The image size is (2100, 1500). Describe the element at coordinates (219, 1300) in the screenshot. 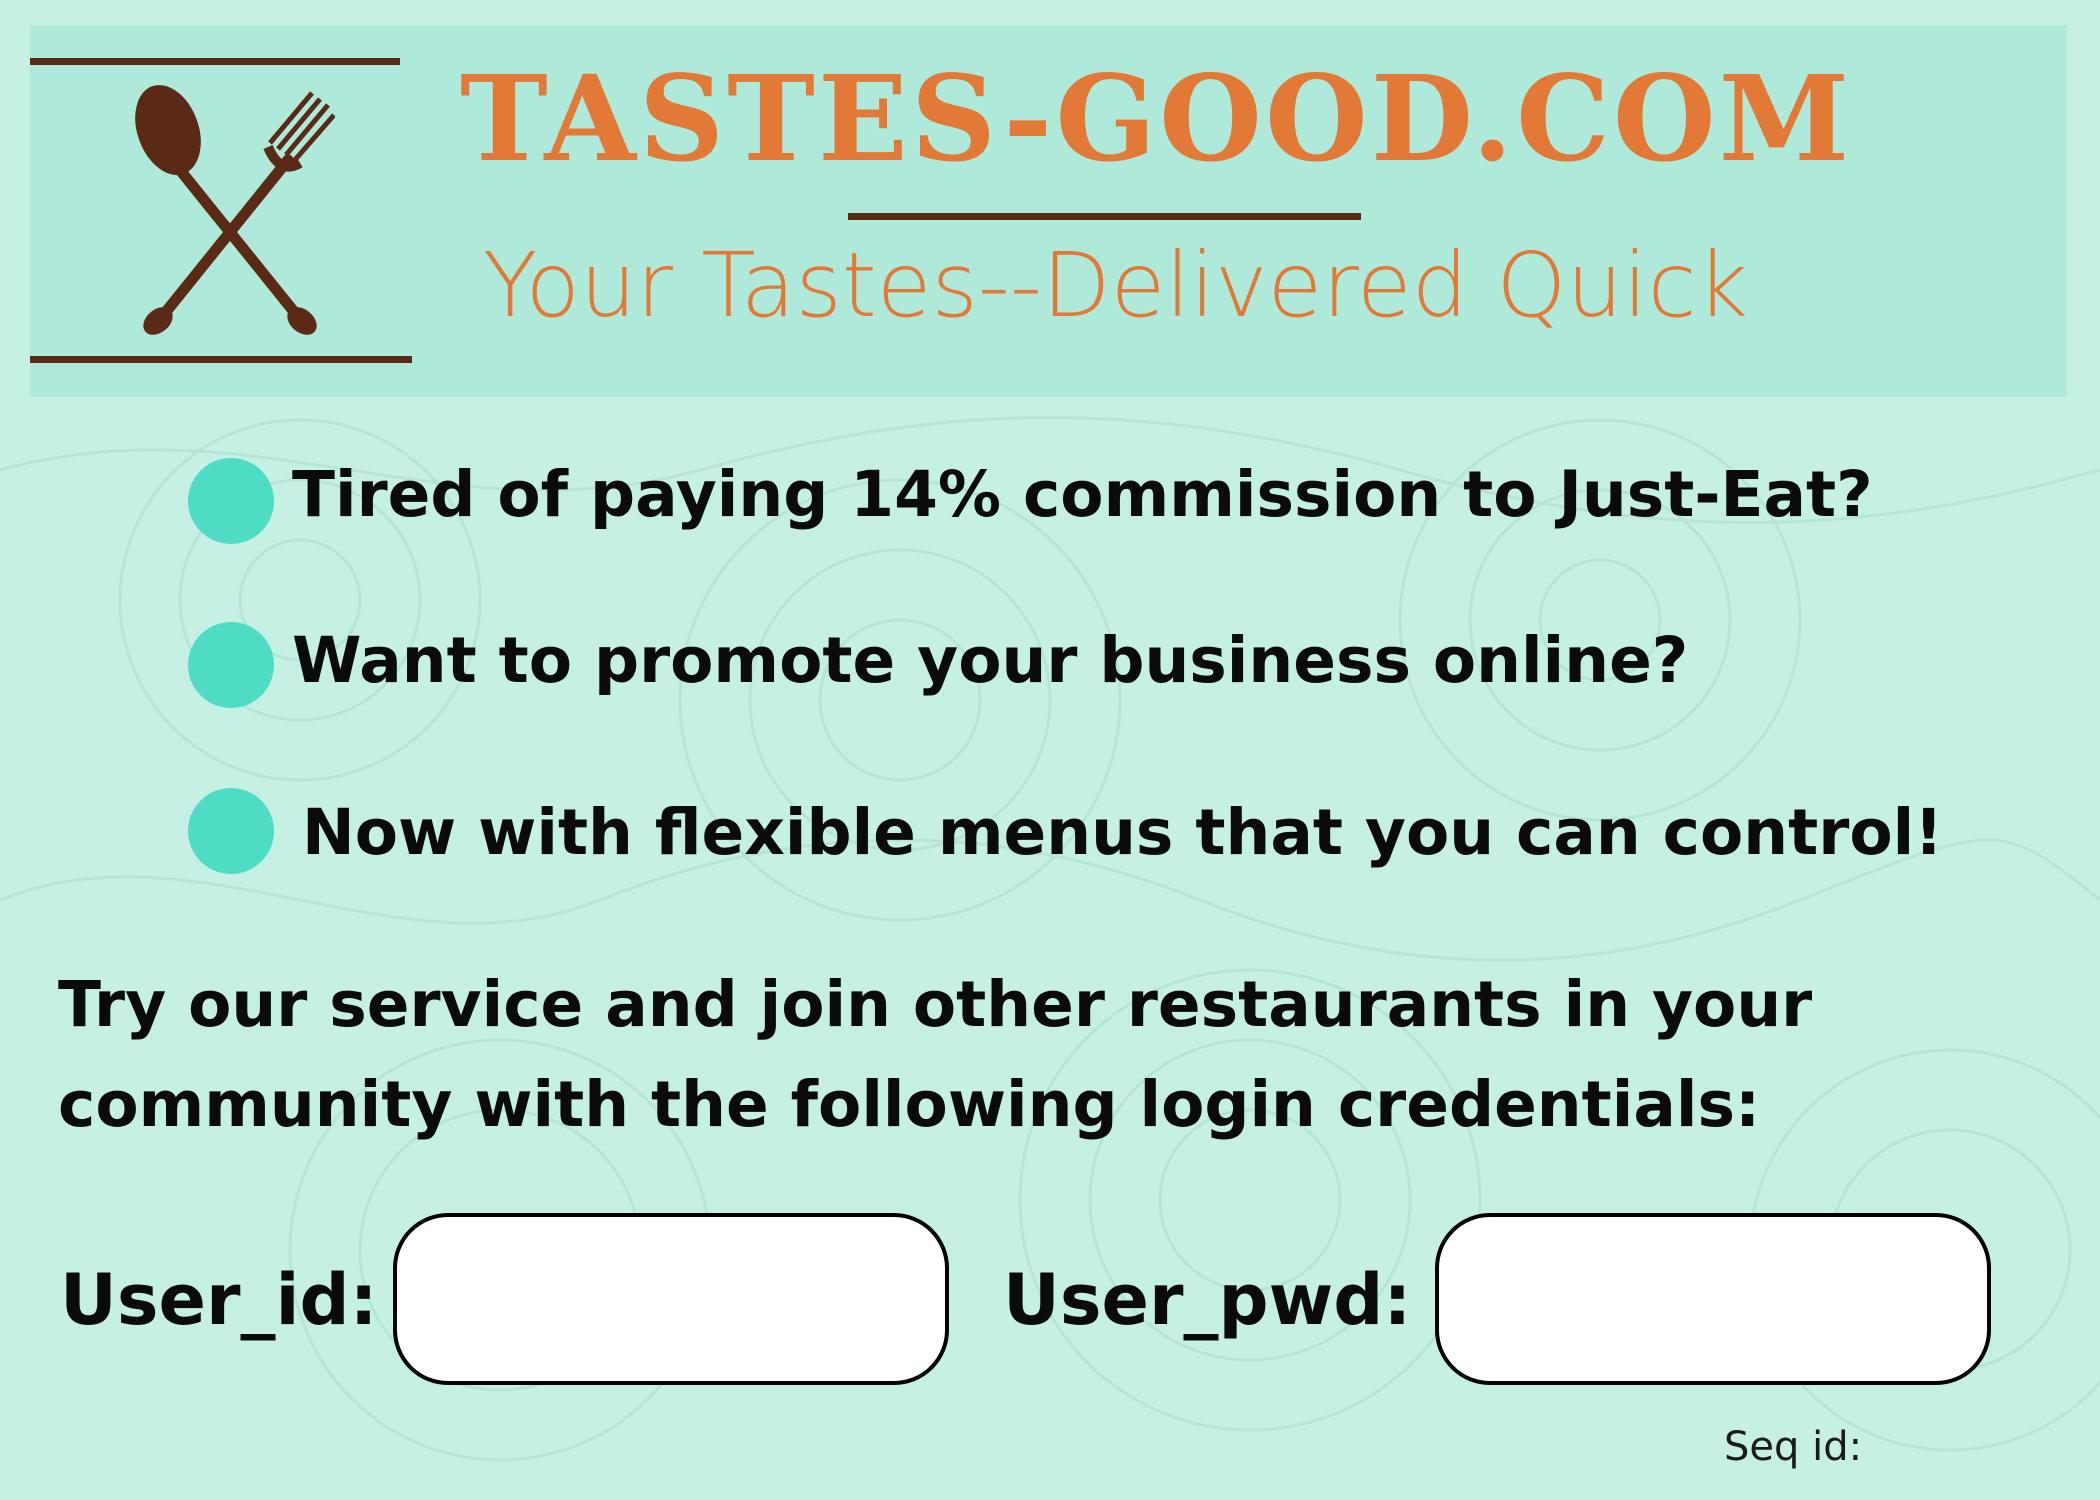

I see `user-id-label: User_id:` at that location.